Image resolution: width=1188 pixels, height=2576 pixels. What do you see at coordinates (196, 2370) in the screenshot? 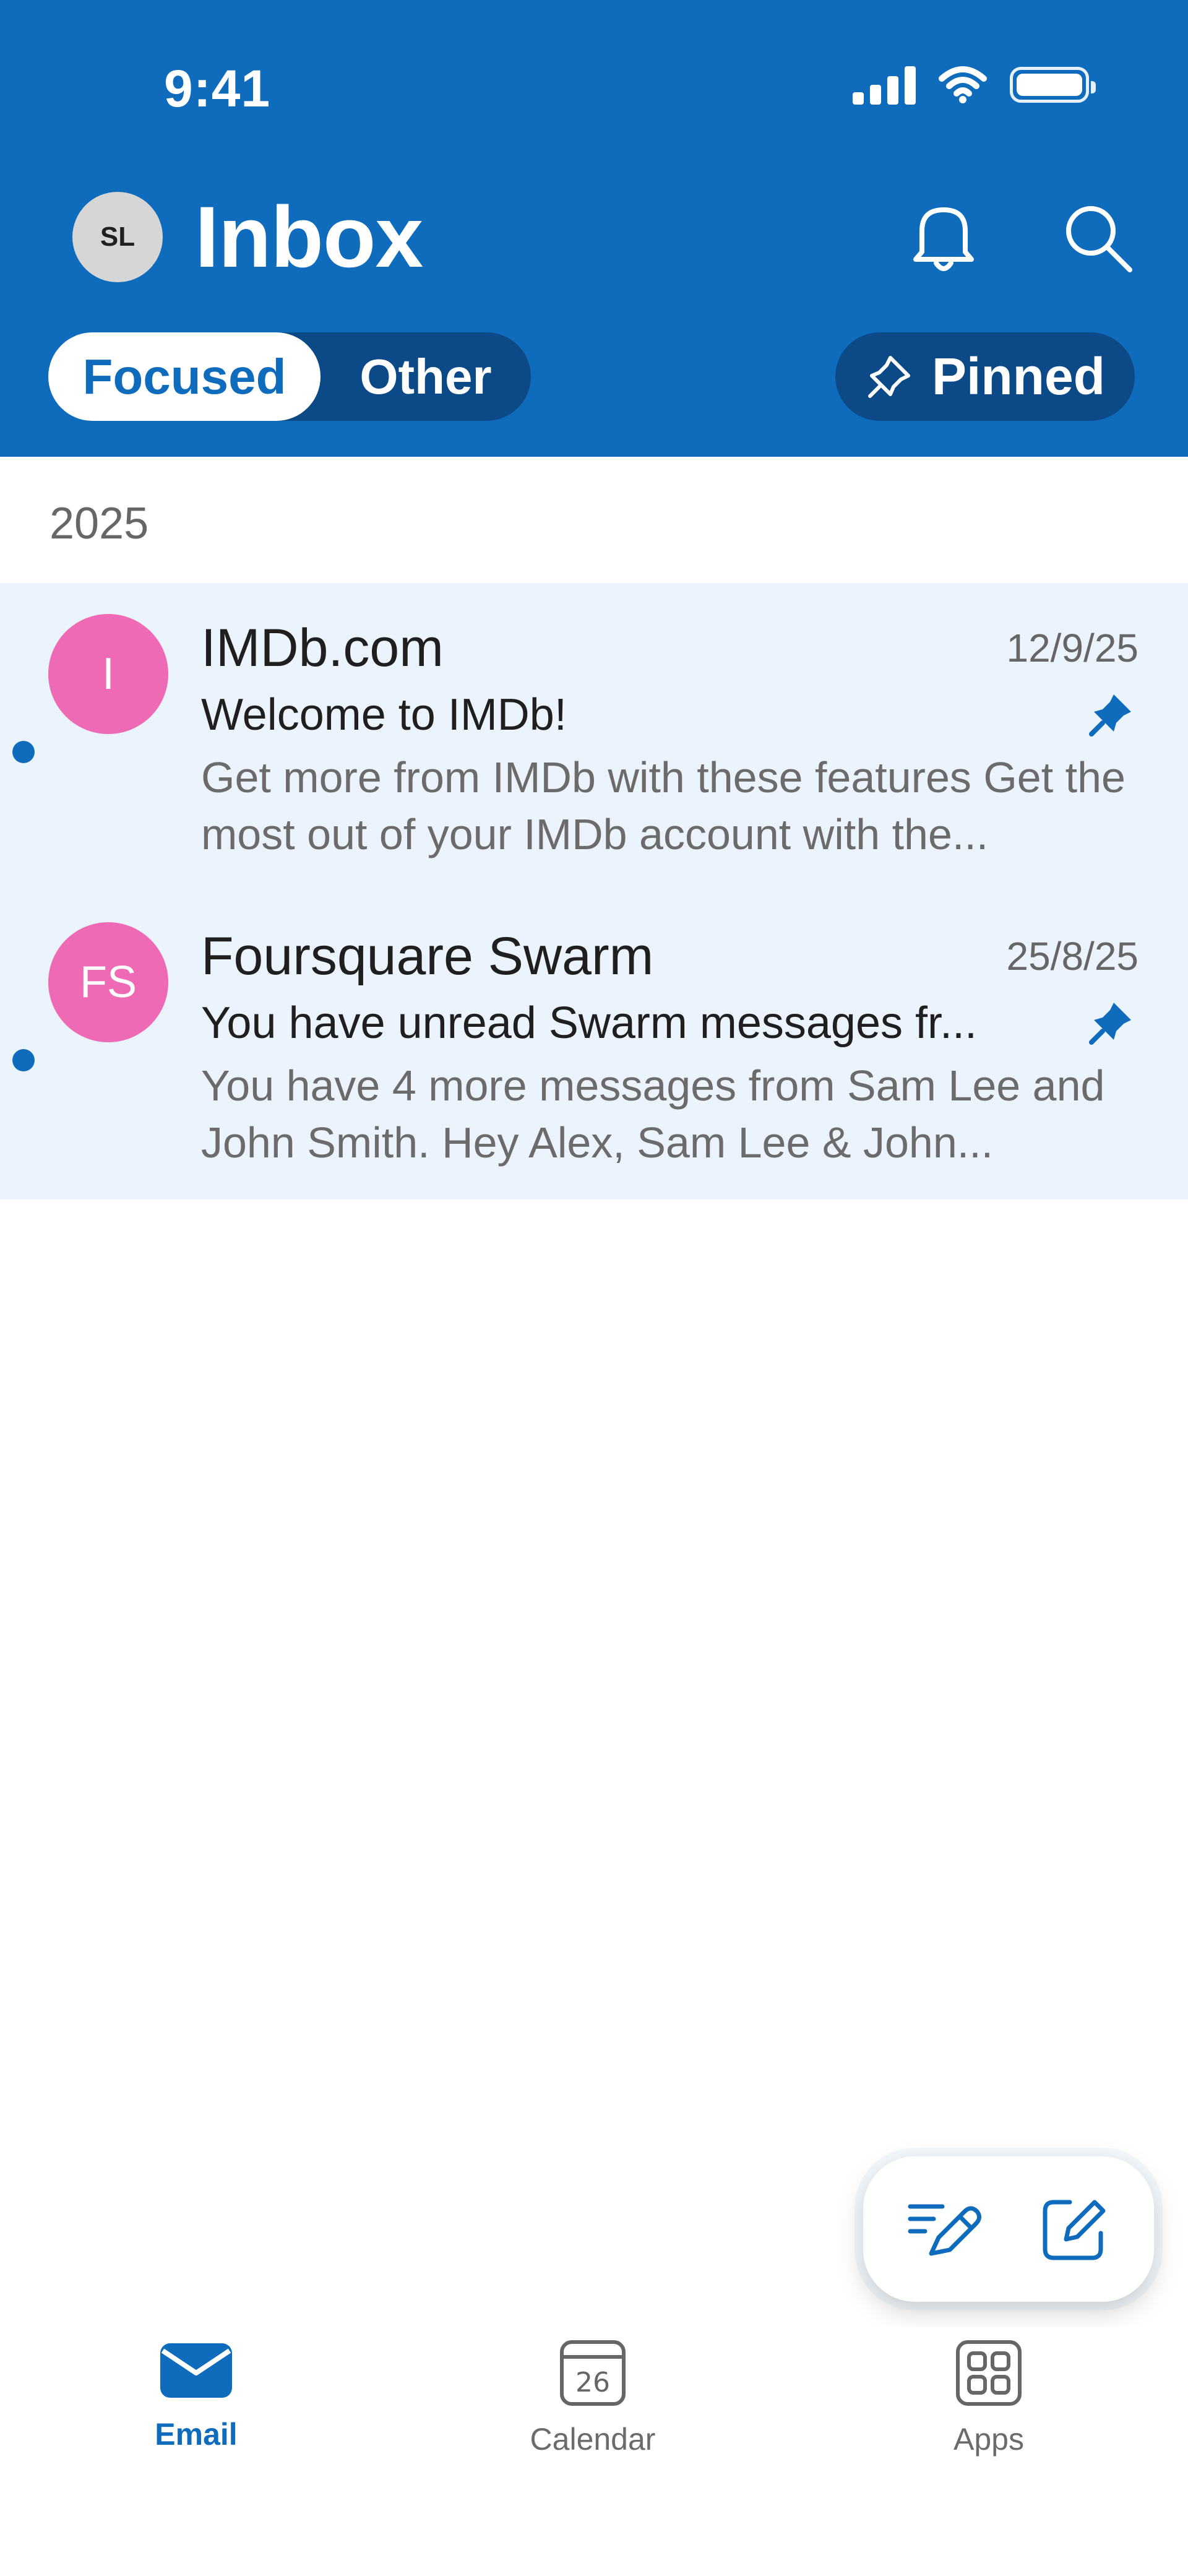
I see `mail-icon` at bounding box center [196, 2370].